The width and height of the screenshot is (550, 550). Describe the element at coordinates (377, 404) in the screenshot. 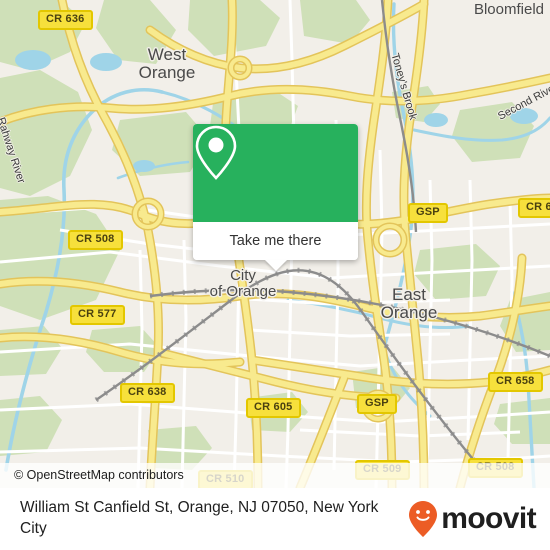

I see `route-shield-gsp-south: GSP` at that location.